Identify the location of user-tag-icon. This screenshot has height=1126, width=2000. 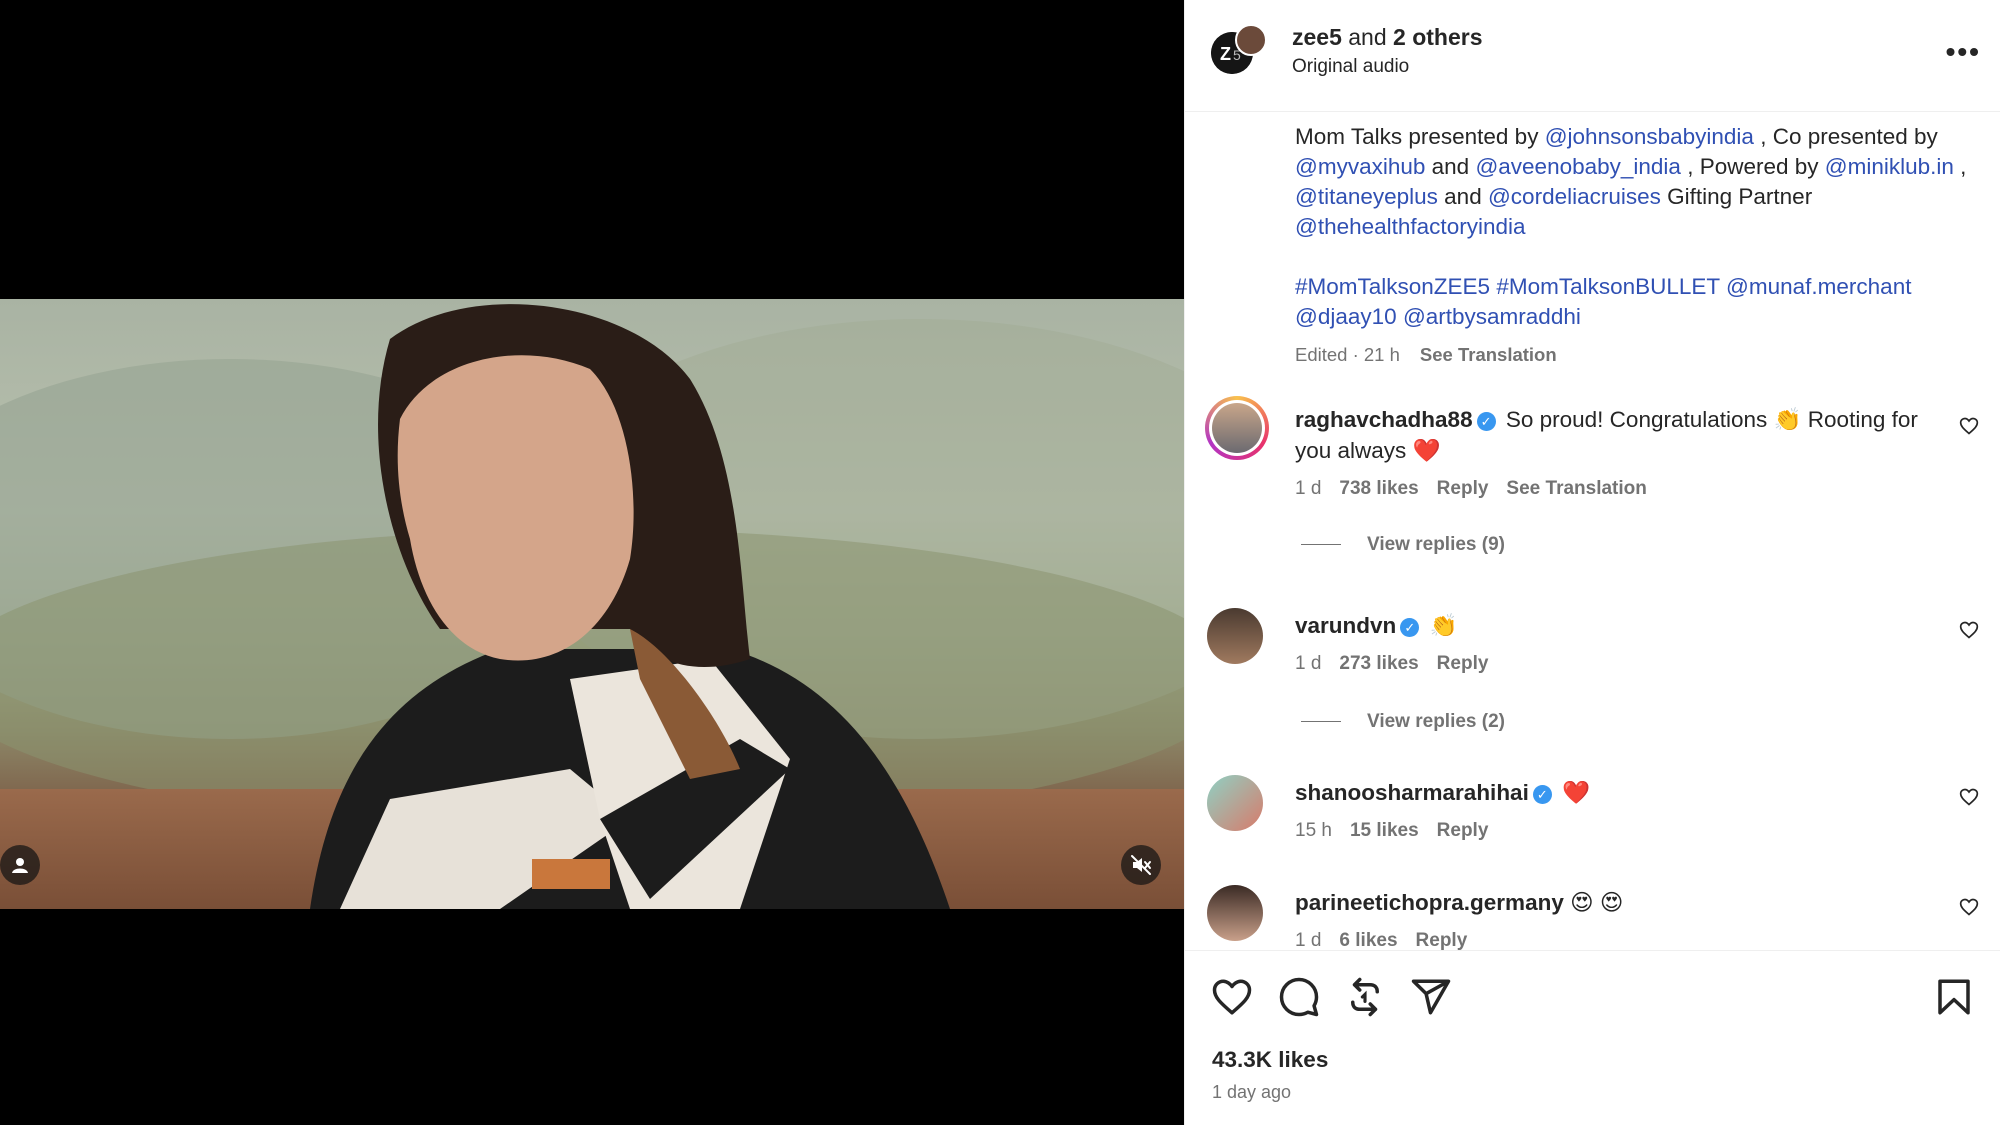
(20, 865).